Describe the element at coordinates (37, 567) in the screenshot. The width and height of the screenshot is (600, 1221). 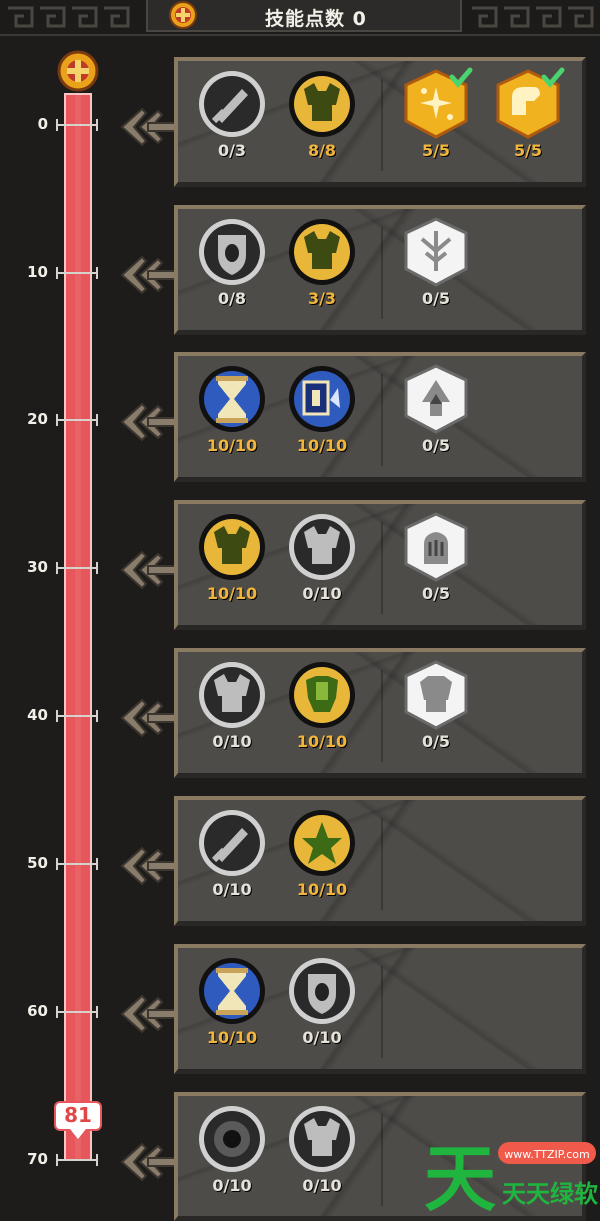
I see `level-tick-label: 30` at that location.